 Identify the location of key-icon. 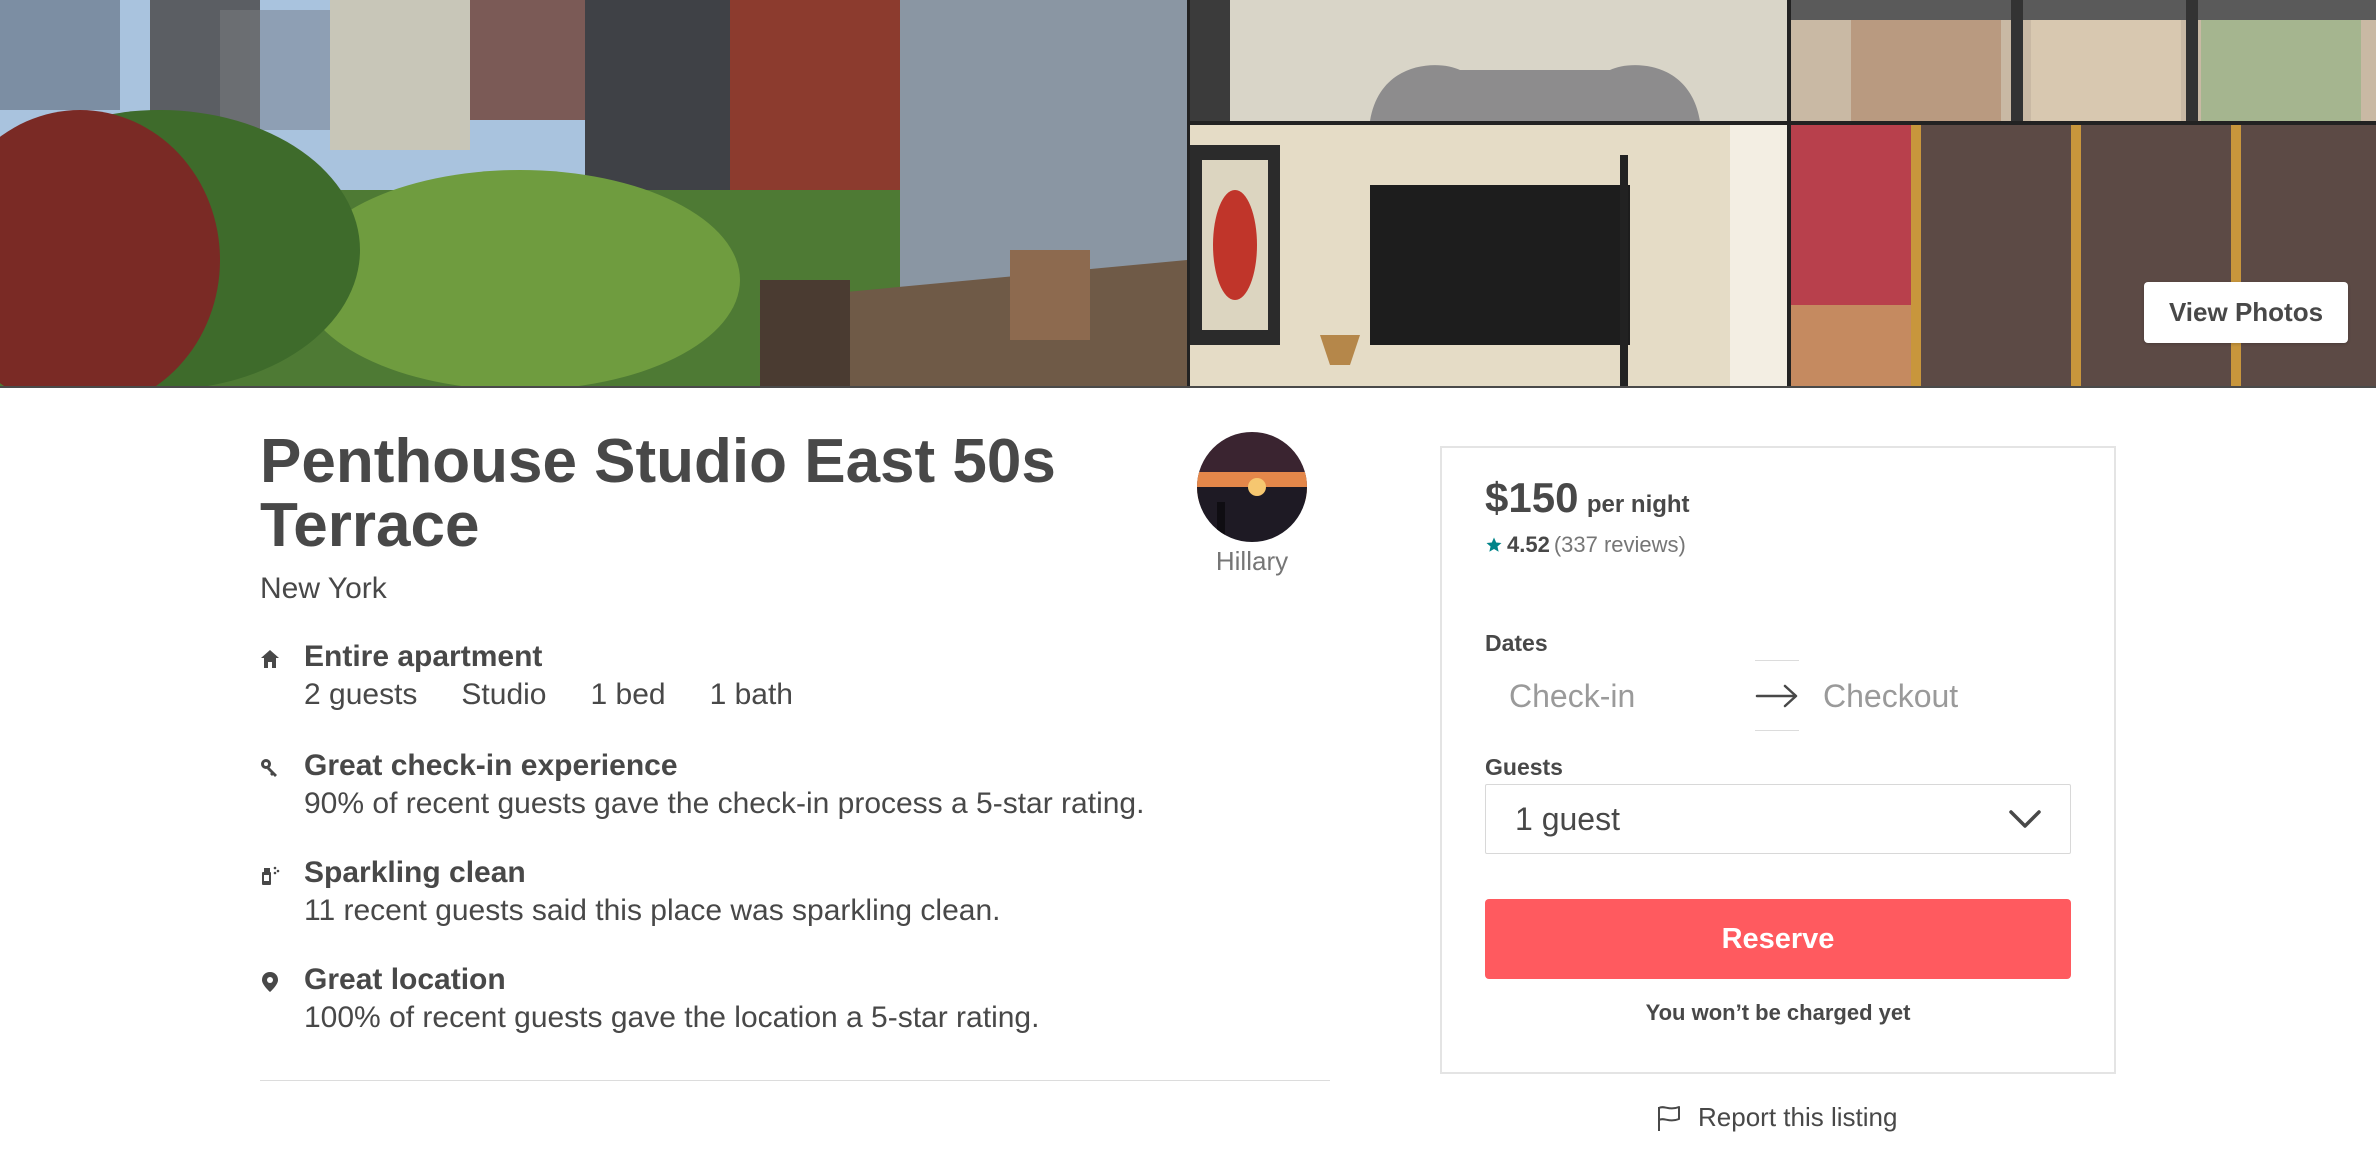
(270, 768).